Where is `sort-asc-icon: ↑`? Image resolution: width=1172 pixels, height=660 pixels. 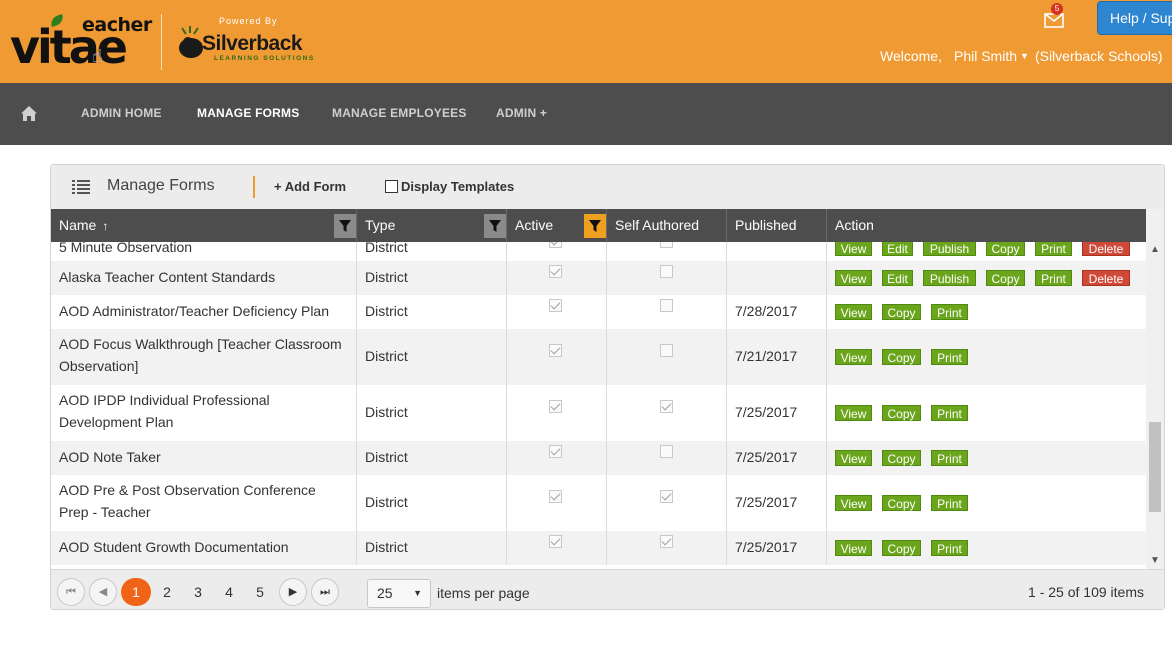 sort-asc-icon: ↑ is located at coordinates (105, 226).